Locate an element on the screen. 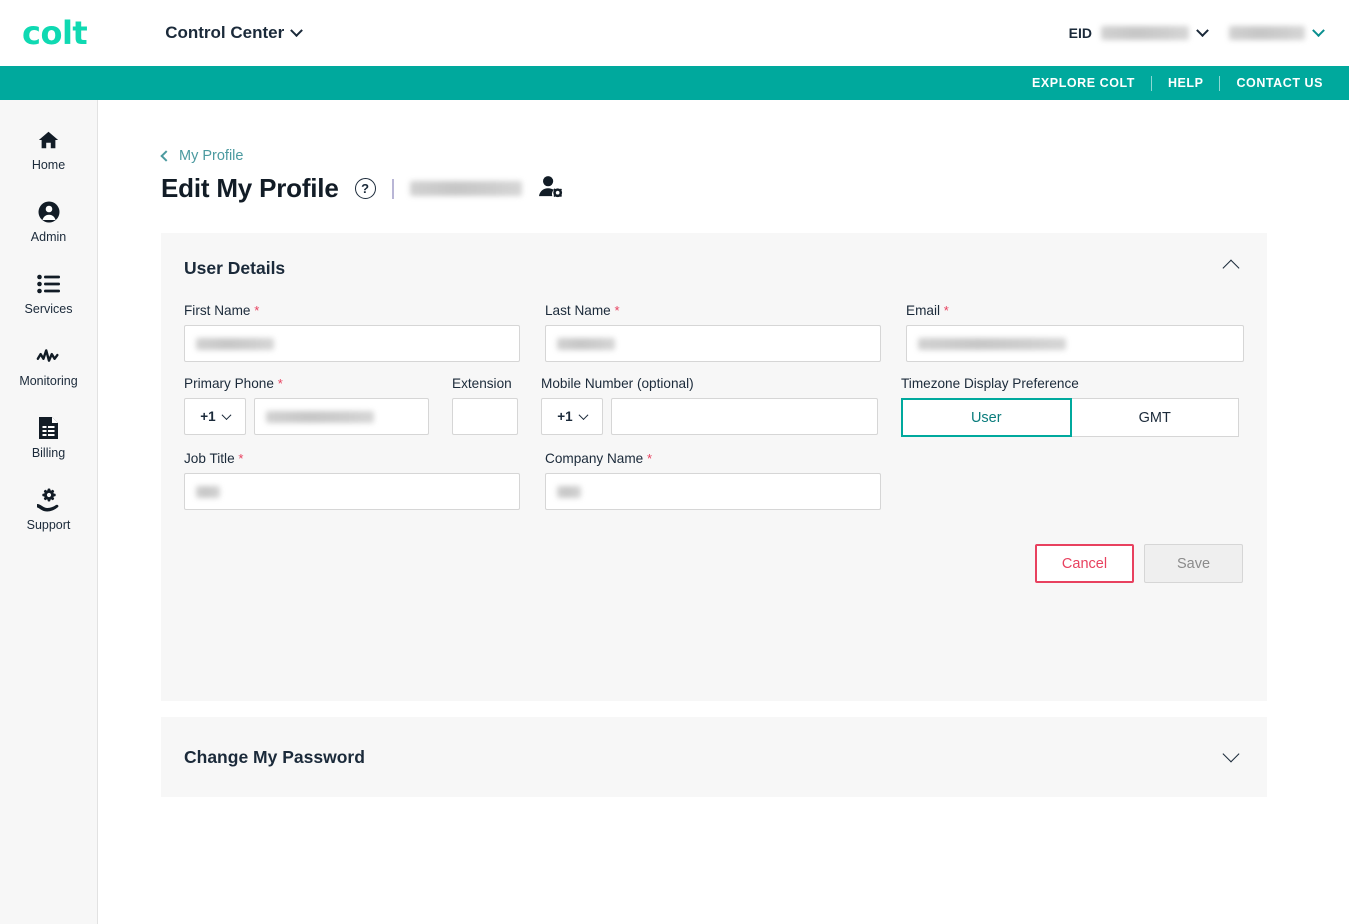 The image size is (1349, 924). mobile-number-input is located at coordinates (744, 416).